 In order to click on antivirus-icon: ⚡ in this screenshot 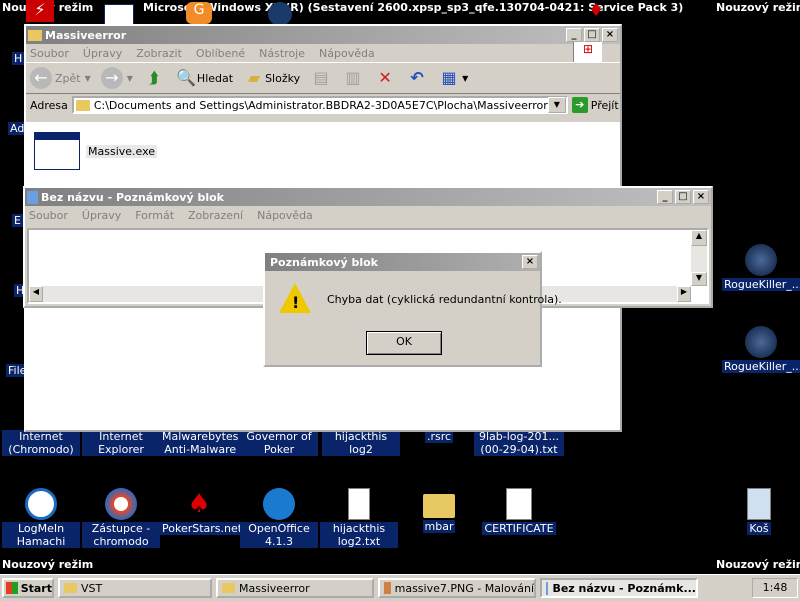, I will do `click(40, 11)`.